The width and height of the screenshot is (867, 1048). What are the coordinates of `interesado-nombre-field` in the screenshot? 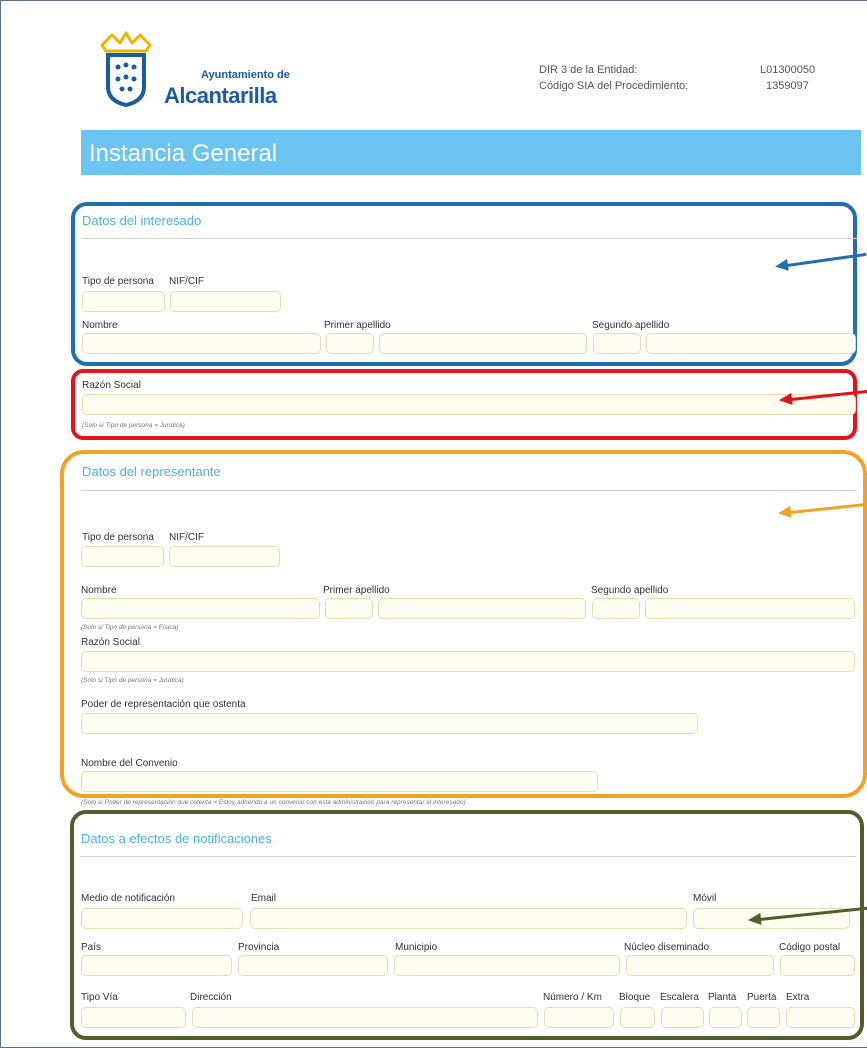 It's located at (201, 343).